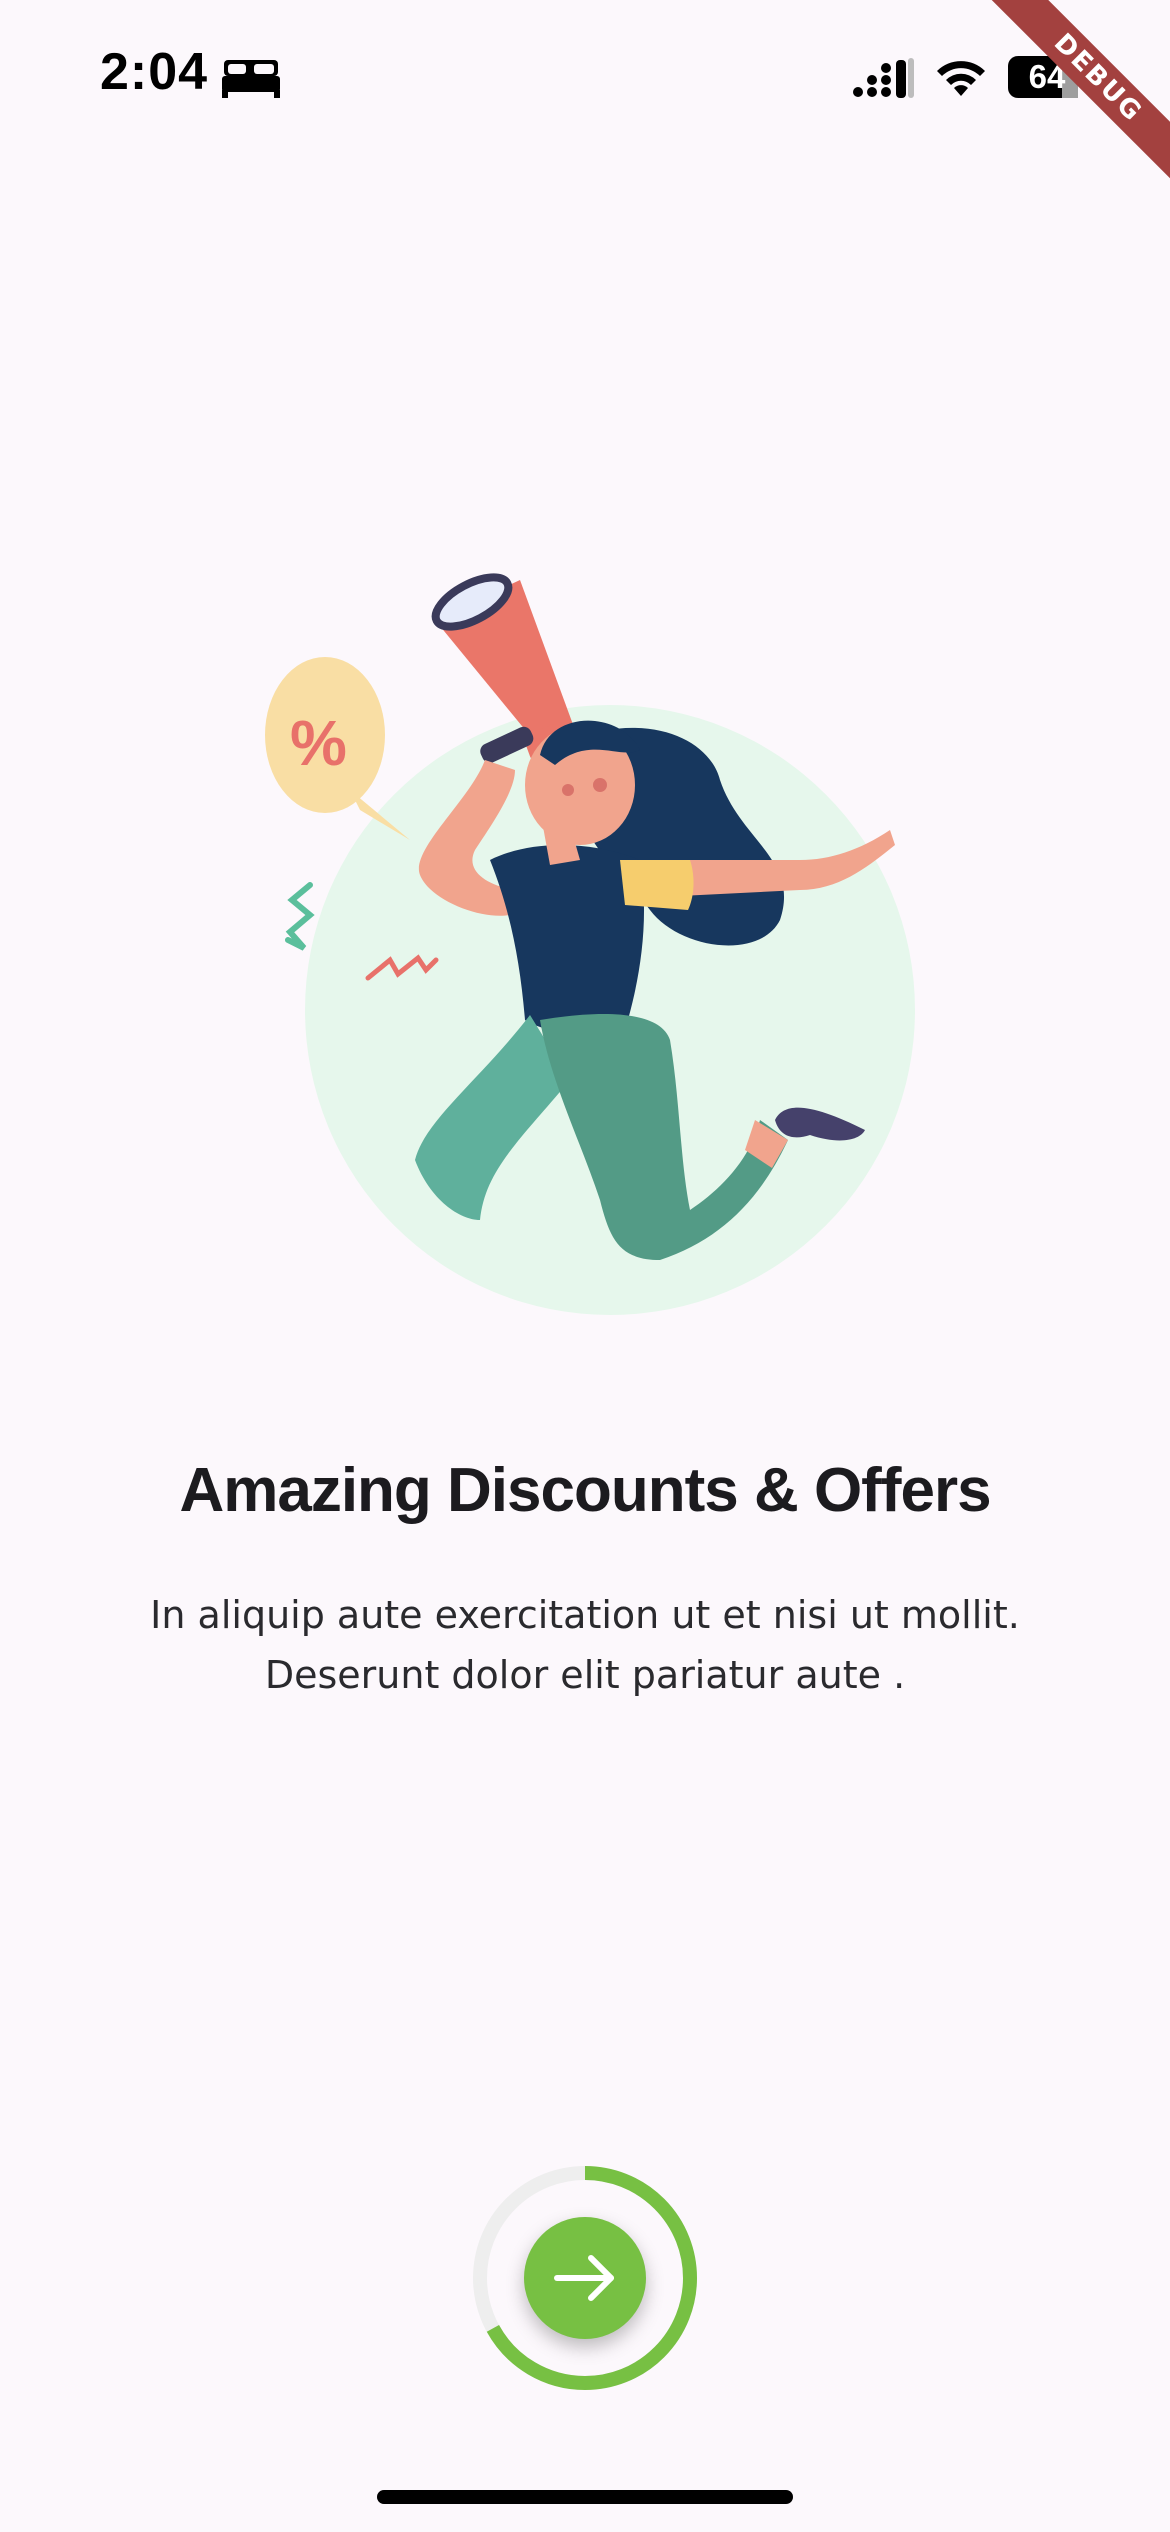 Image resolution: width=1170 pixels, height=2532 pixels. What do you see at coordinates (883, 78) in the screenshot?
I see `cellular-signal-icon` at bounding box center [883, 78].